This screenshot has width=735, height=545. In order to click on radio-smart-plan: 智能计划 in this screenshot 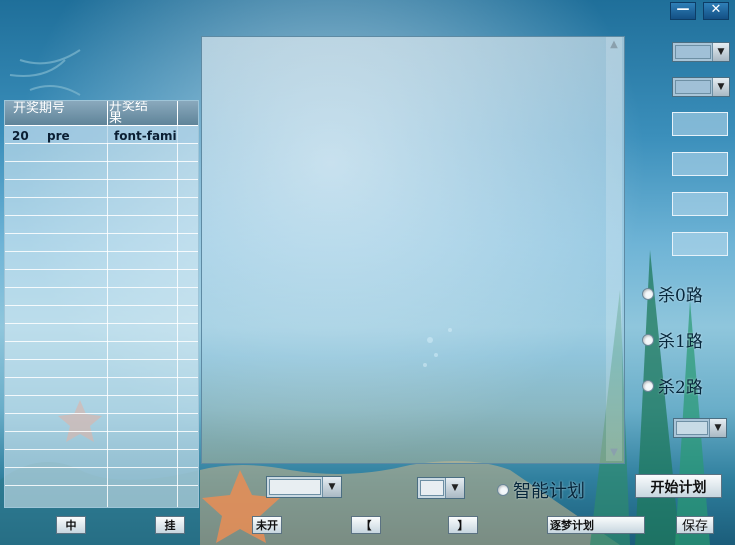, I will do `click(541, 490)`.